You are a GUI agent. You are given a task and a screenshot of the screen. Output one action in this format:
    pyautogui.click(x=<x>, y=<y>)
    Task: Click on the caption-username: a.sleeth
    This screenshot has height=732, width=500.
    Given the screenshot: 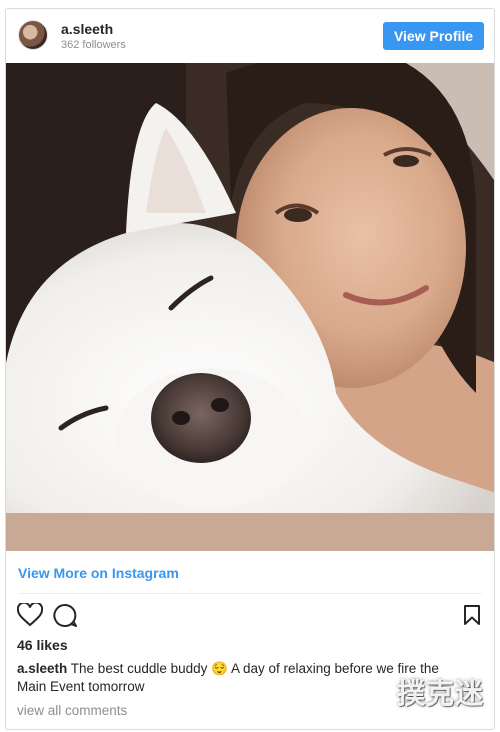 What is the action you would take?
    pyautogui.click(x=42, y=668)
    